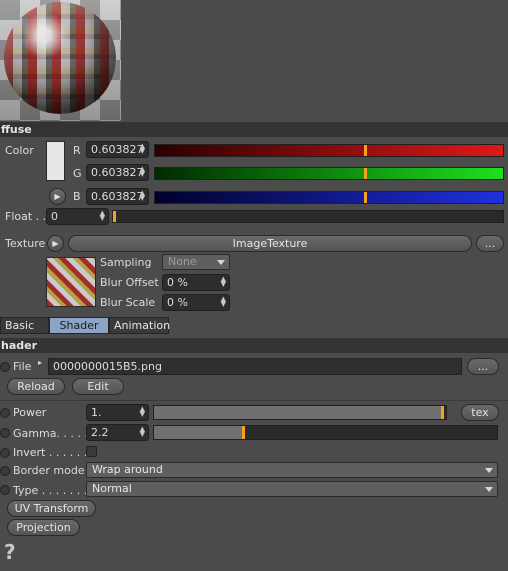 The height and width of the screenshot is (571, 508). What do you see at coordinates (77, 173) in the screenshot?
I see `channel-g-label: G` at bounding box center [77, 173].